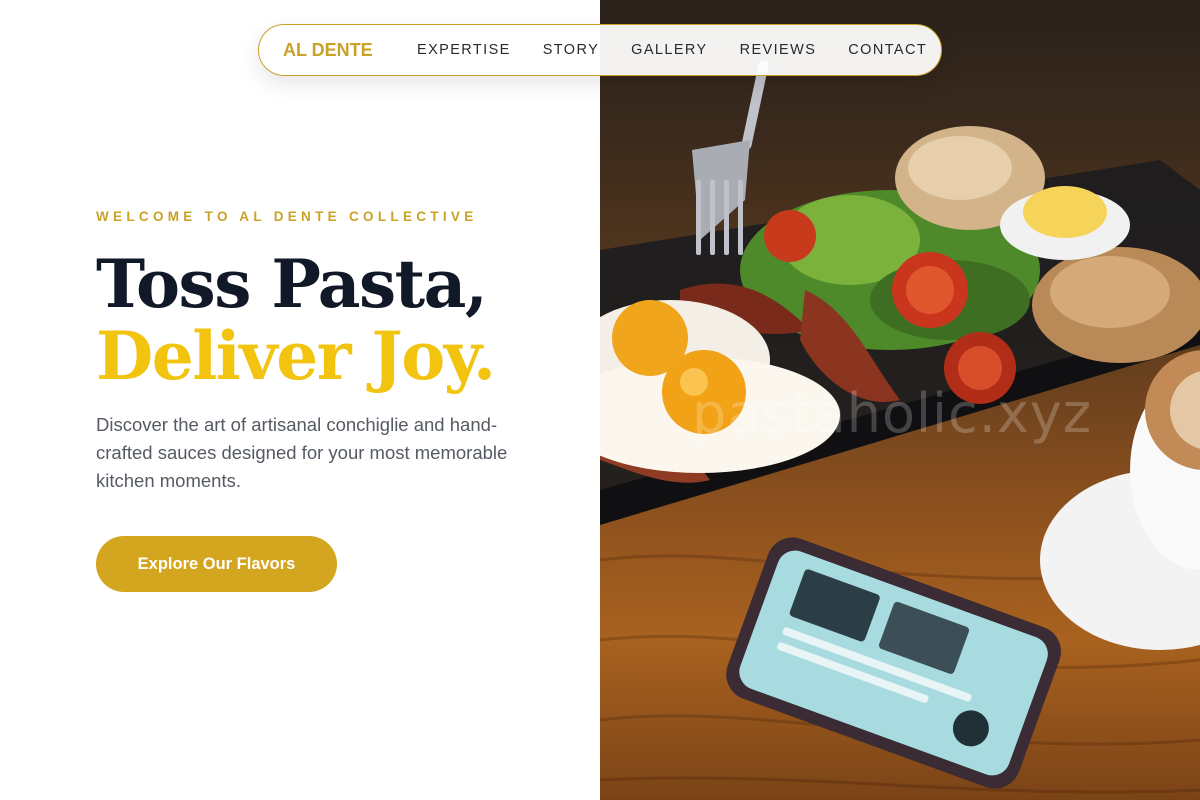 The image size is (1200, 800). Describe the element at coordinates (778, 50) in the screenshot. I see `nav-link-reviews: REVIEWS` at that location.